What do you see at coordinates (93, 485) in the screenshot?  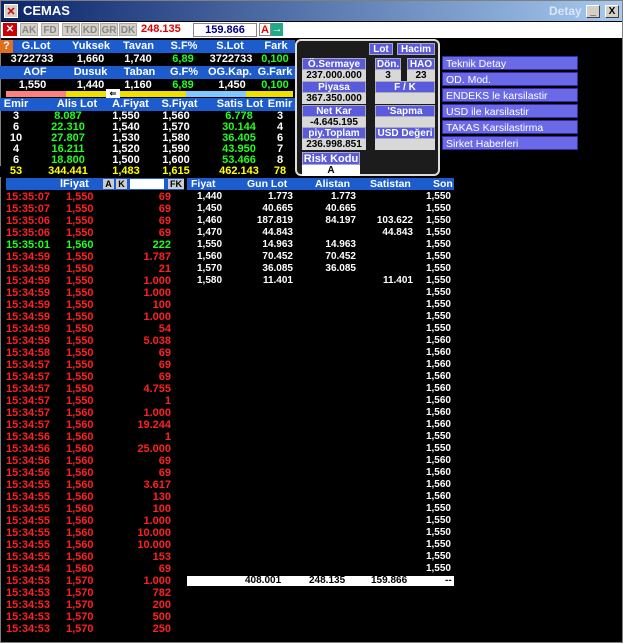 I see `trade-row: 15:34:55 1,560 3.617` at bounding box center [93, 485].